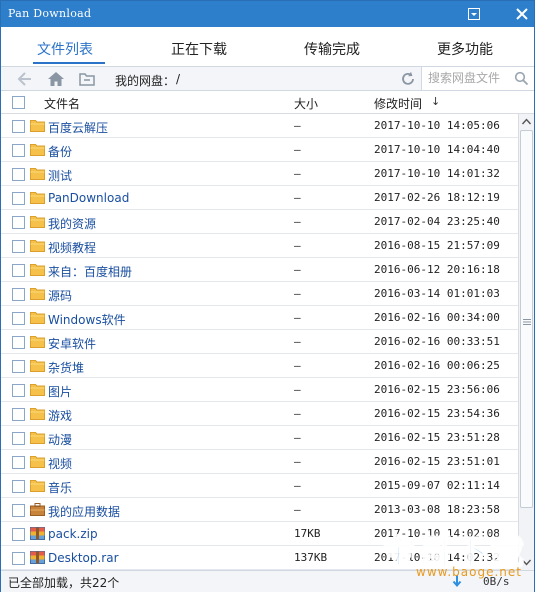 The height and width of the screenshot is (592, 535). I want to click on file-modified: 2017-02-04 23:25:40, so click(437, 221).